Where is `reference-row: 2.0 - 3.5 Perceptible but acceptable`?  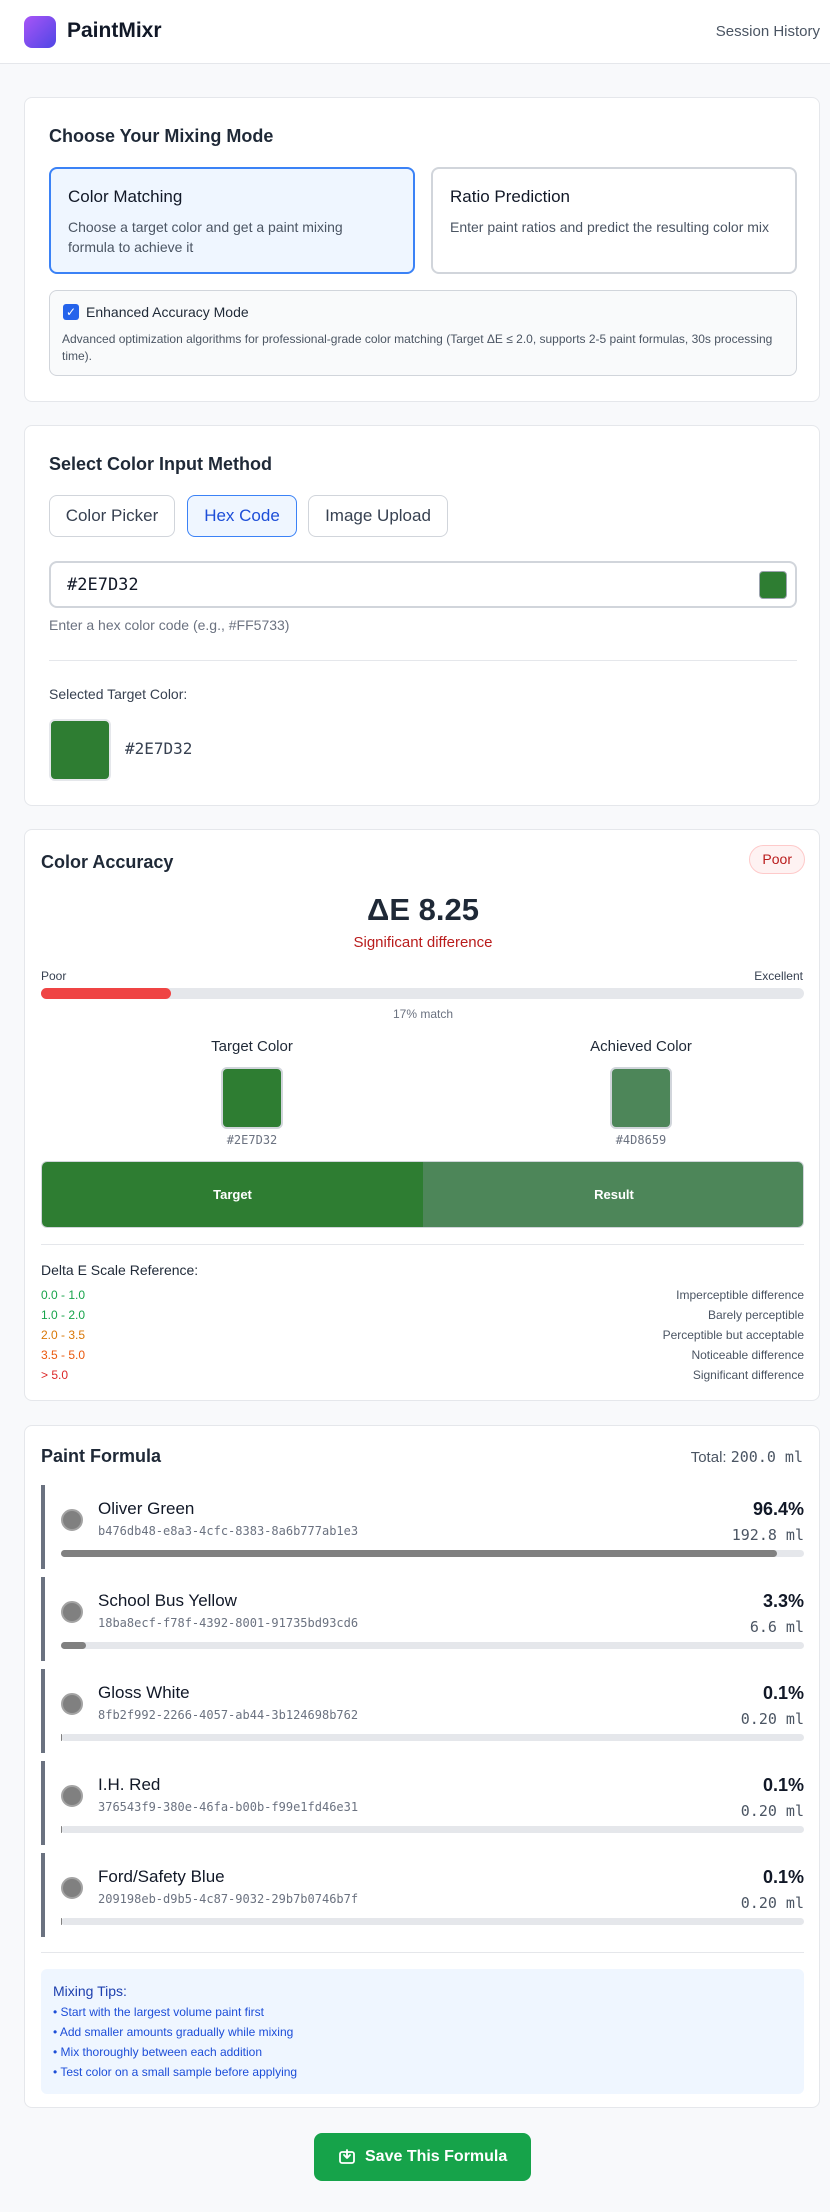 reference-row: 2.0 - 3.5 Perceptible but acceptable is located at coordinates (422, 1337).